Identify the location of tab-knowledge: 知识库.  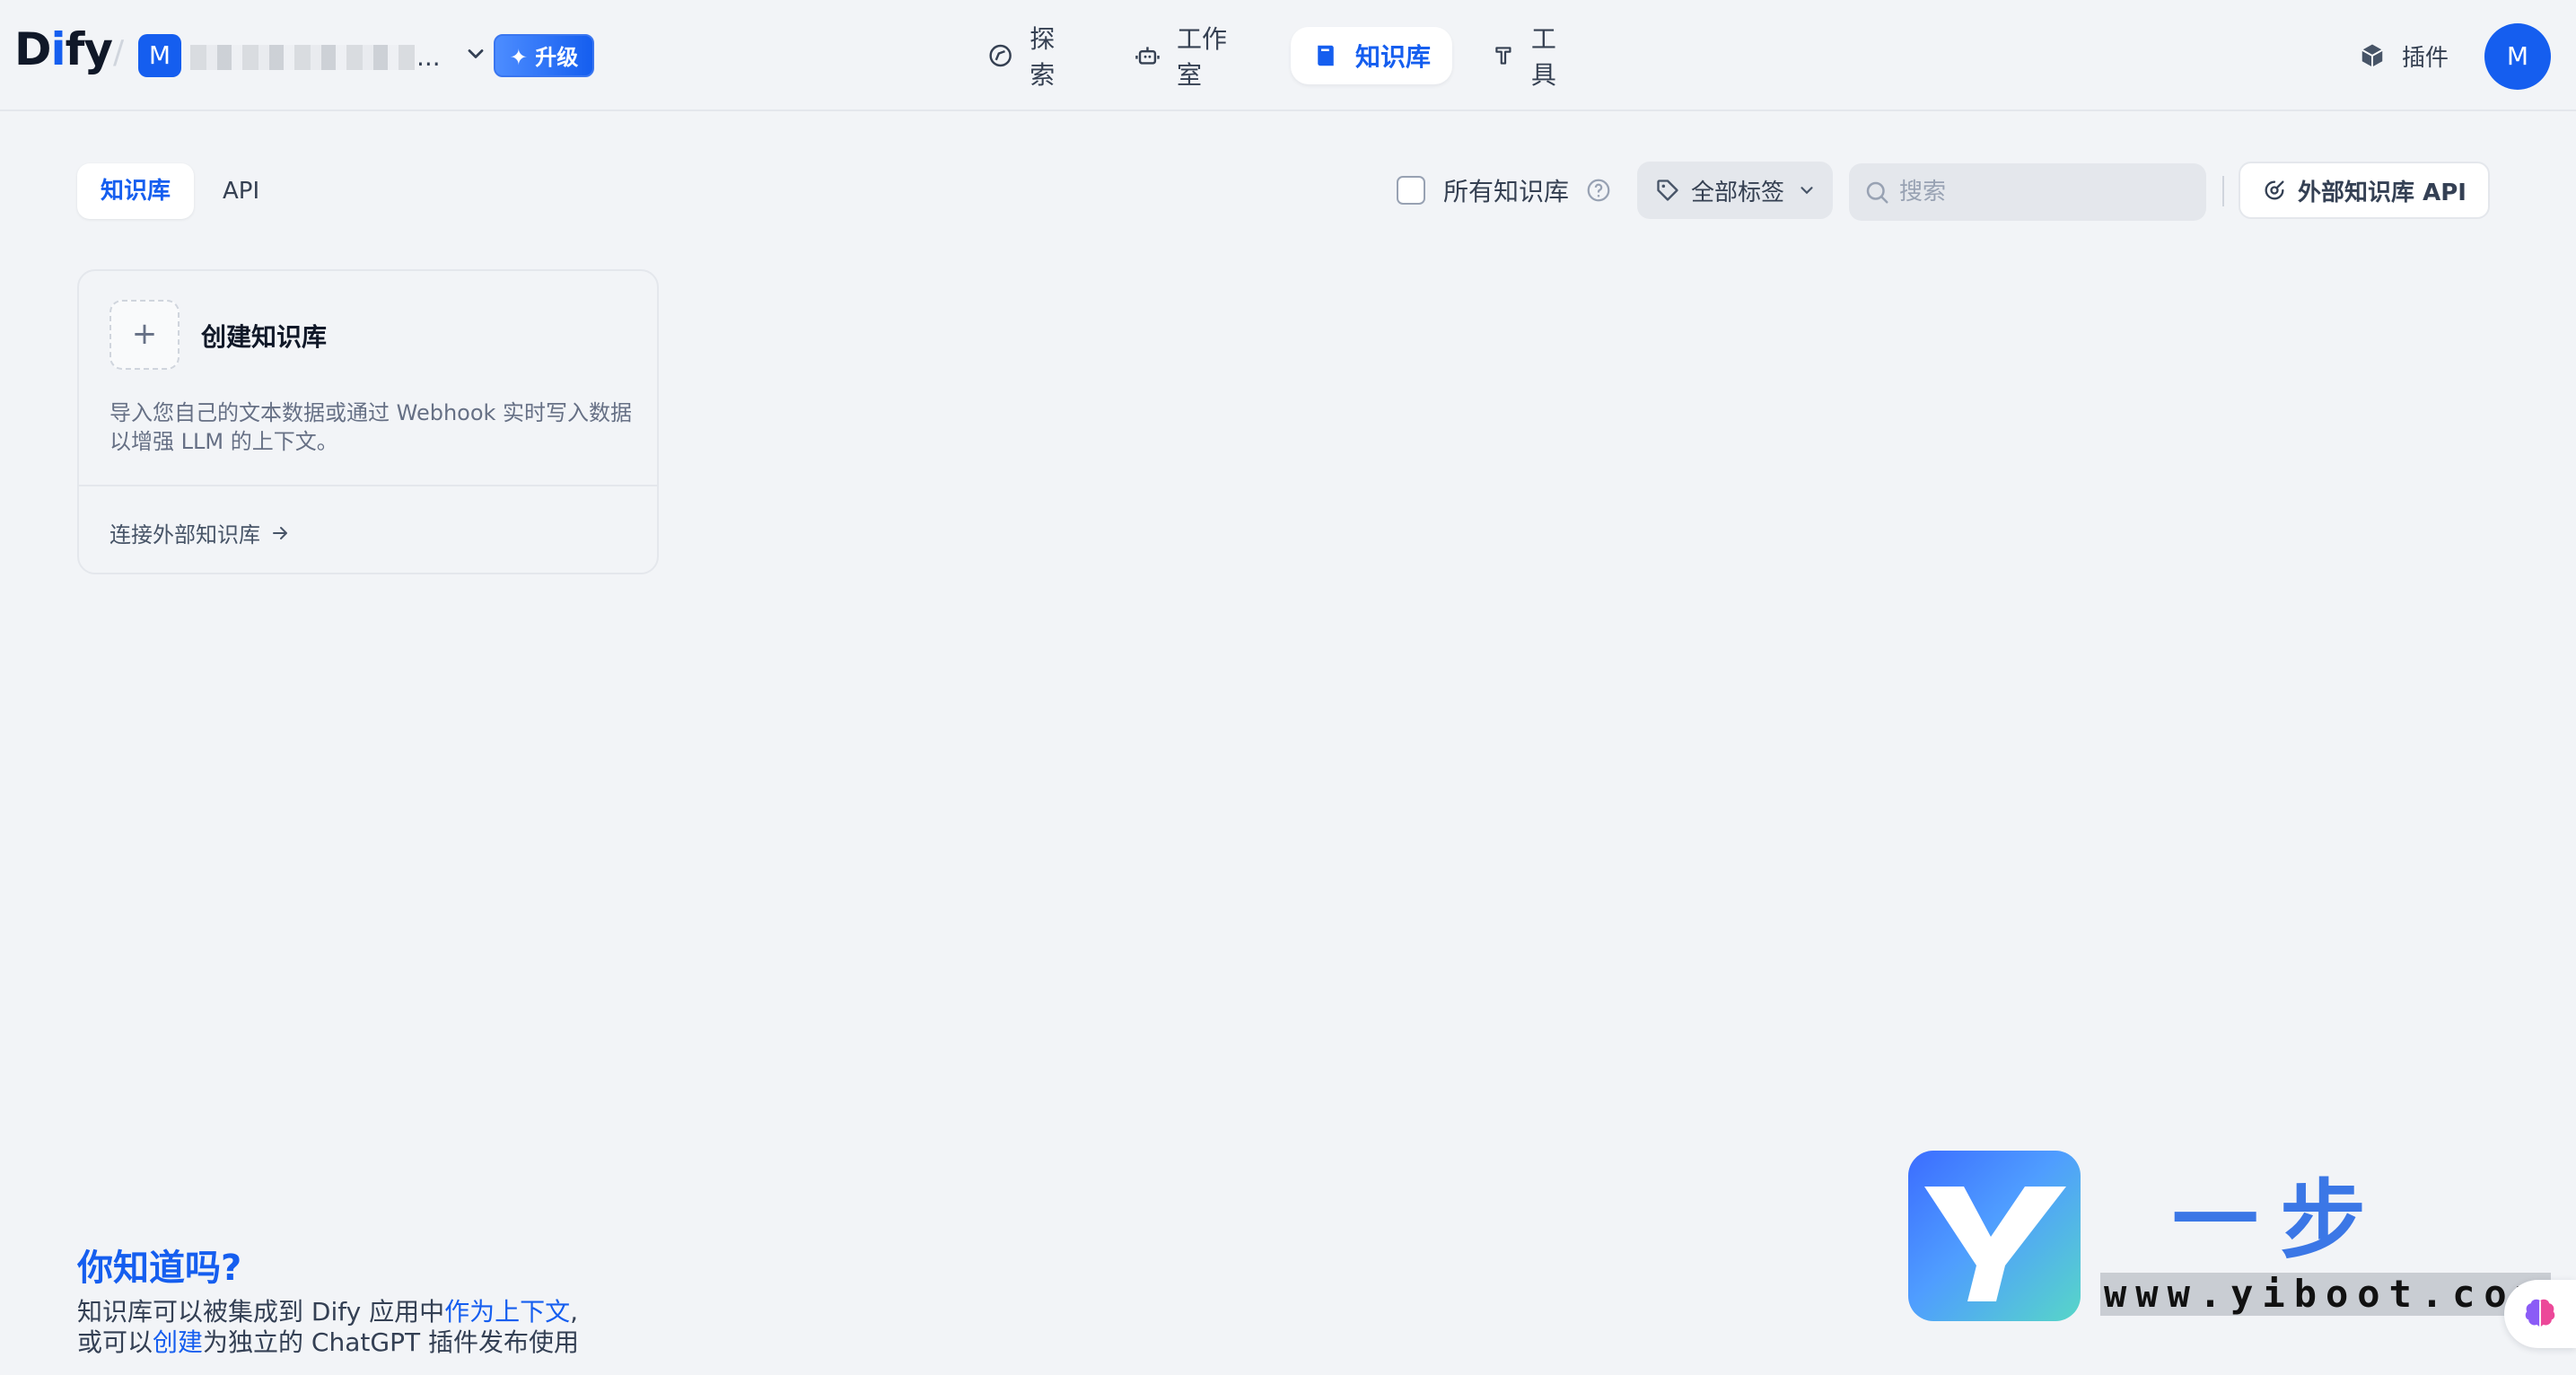
(136, 191).